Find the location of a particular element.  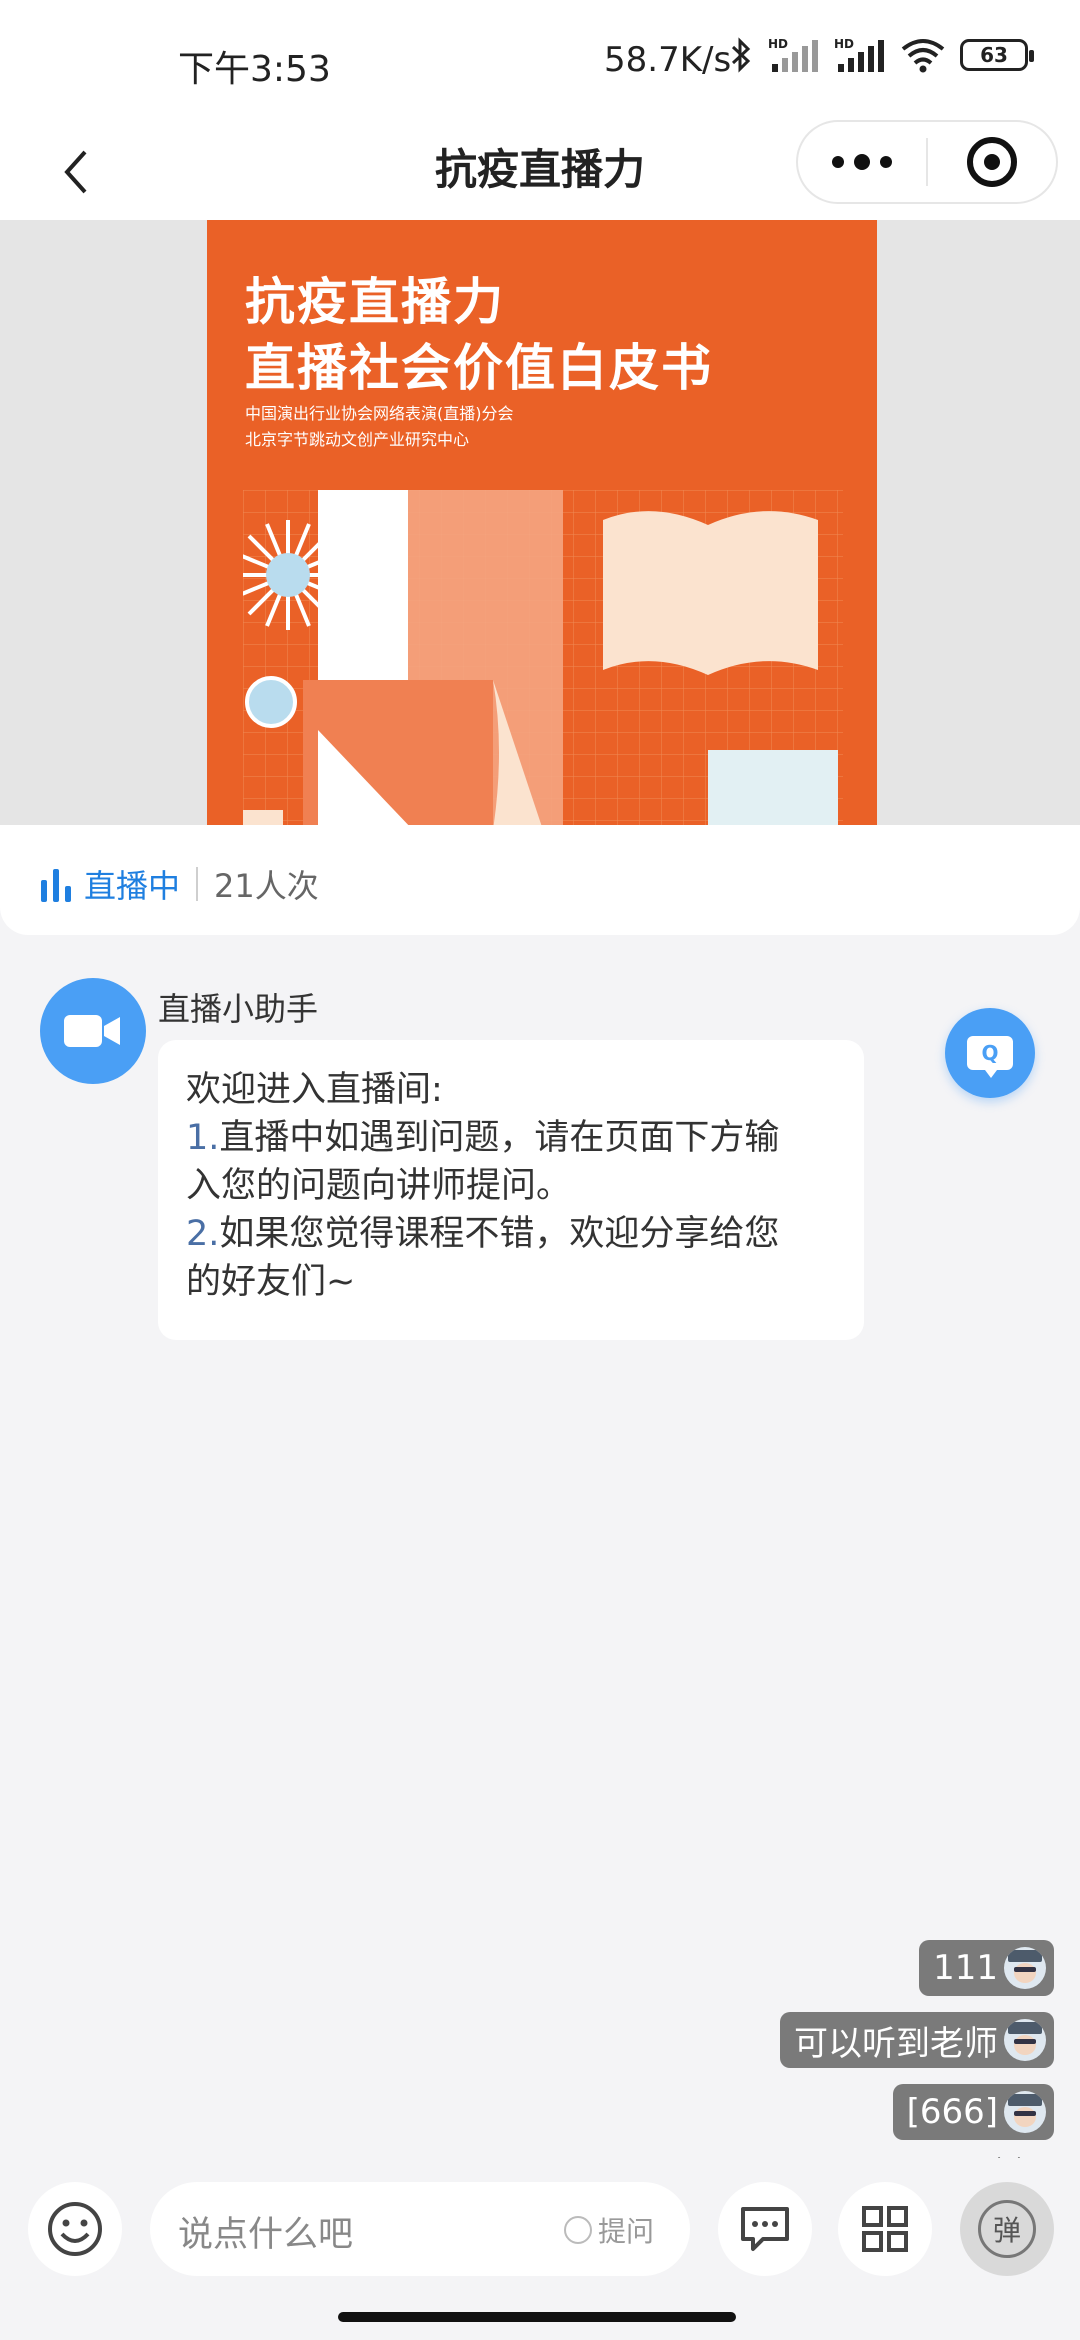

close-miniapp-button is located at coordinates (992, 162).